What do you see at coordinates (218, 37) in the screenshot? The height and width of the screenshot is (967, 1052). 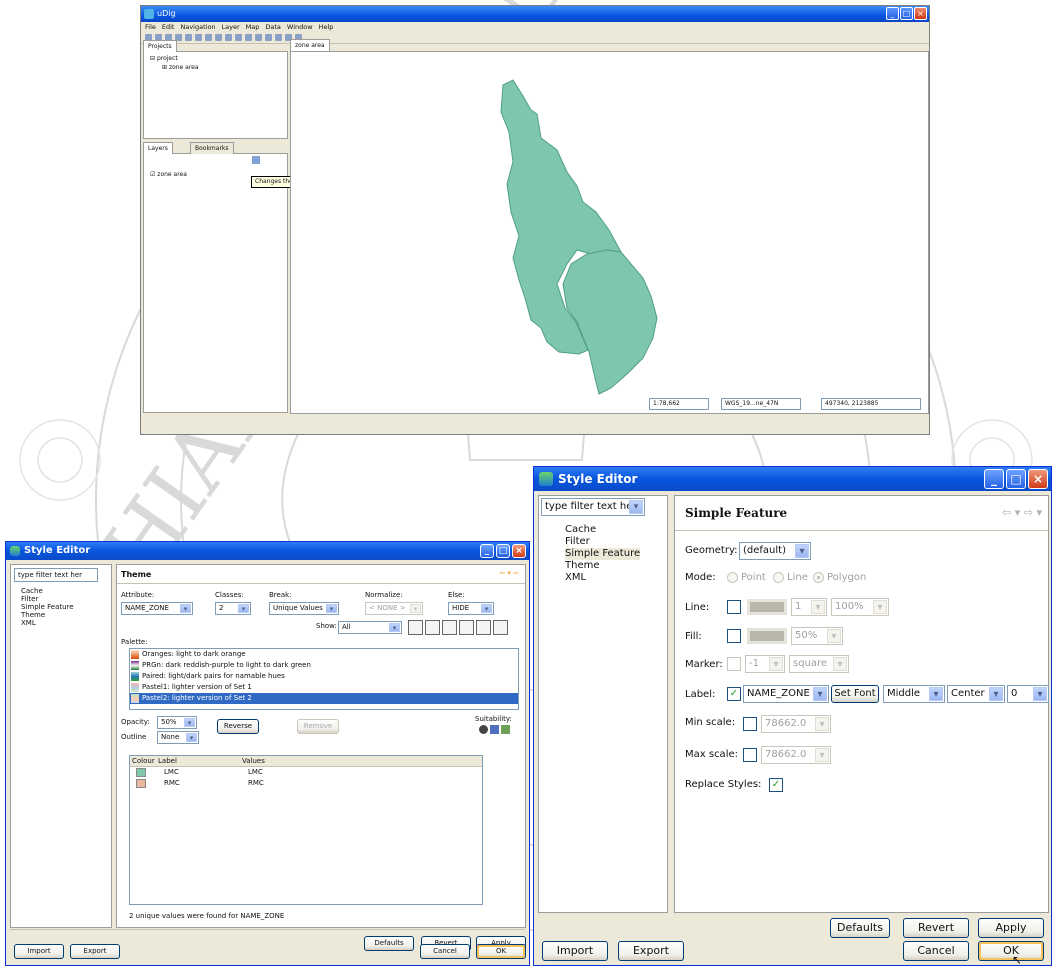 I see `zoom-out-icon` at bounding box center [218, 37].